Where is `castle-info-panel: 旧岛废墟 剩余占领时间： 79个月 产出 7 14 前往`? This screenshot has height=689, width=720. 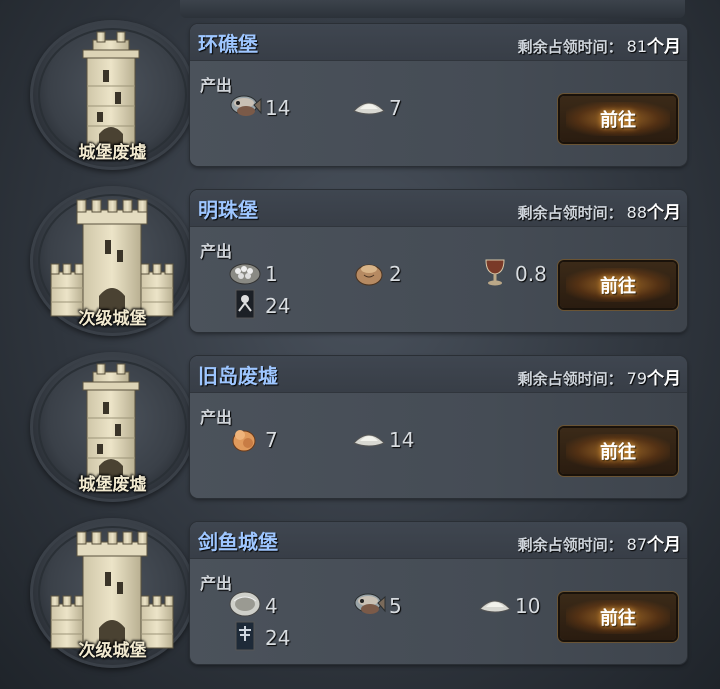
castle-info-panel: 旧岛废墟 剩余占领时间： 79个月 产出 7 14 前往 is located at coordinates (438, 427).